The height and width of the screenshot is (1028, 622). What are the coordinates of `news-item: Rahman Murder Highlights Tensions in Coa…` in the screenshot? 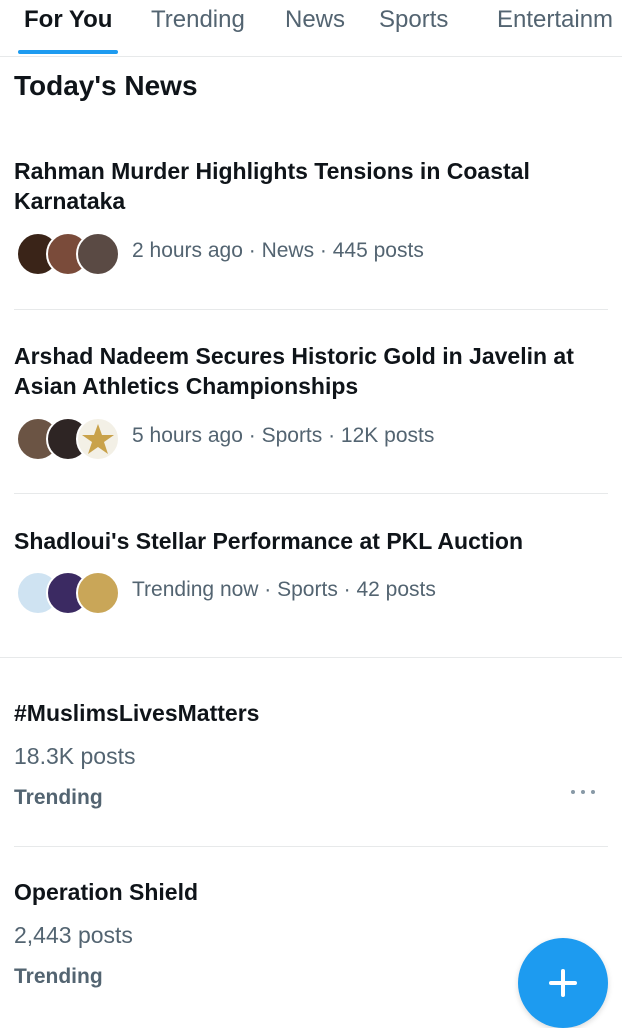 It's located at (311, 221).